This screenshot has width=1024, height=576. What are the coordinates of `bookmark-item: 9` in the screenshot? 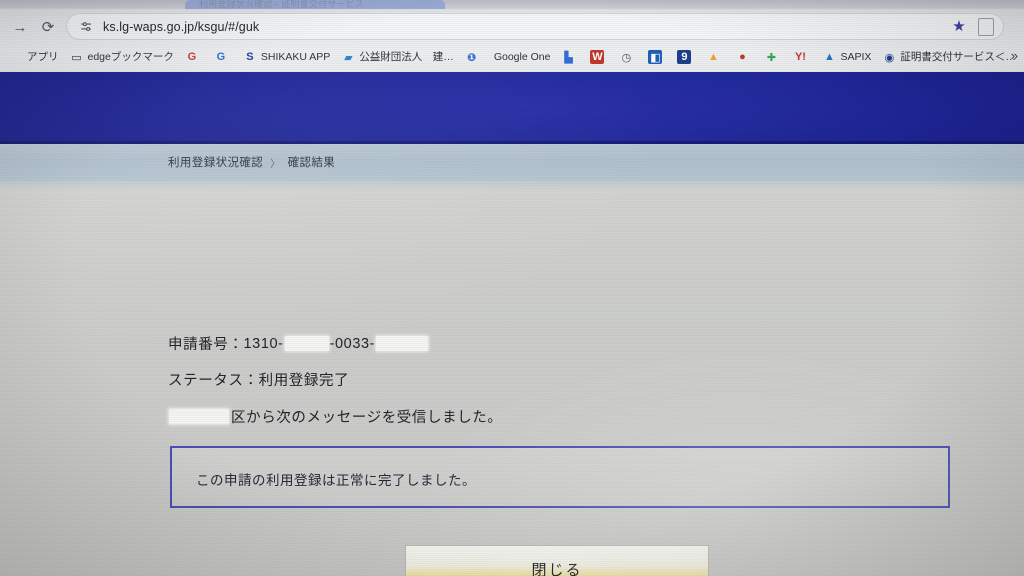 It's located at (686, 57).